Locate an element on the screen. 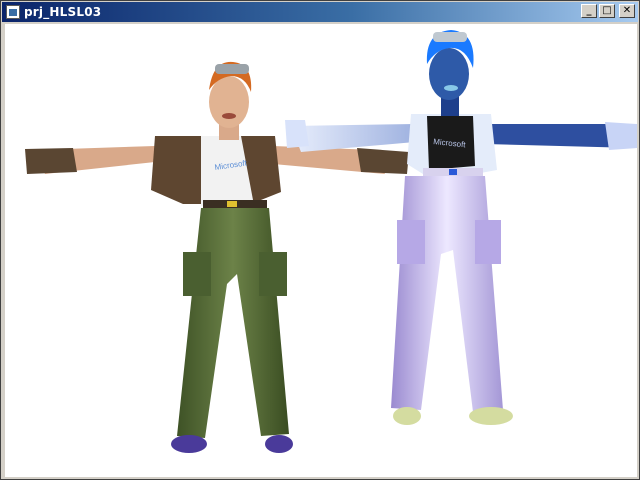 The height and width of the screenshot is (480, 640). app-window-icon is located at coordinates (13, 12).